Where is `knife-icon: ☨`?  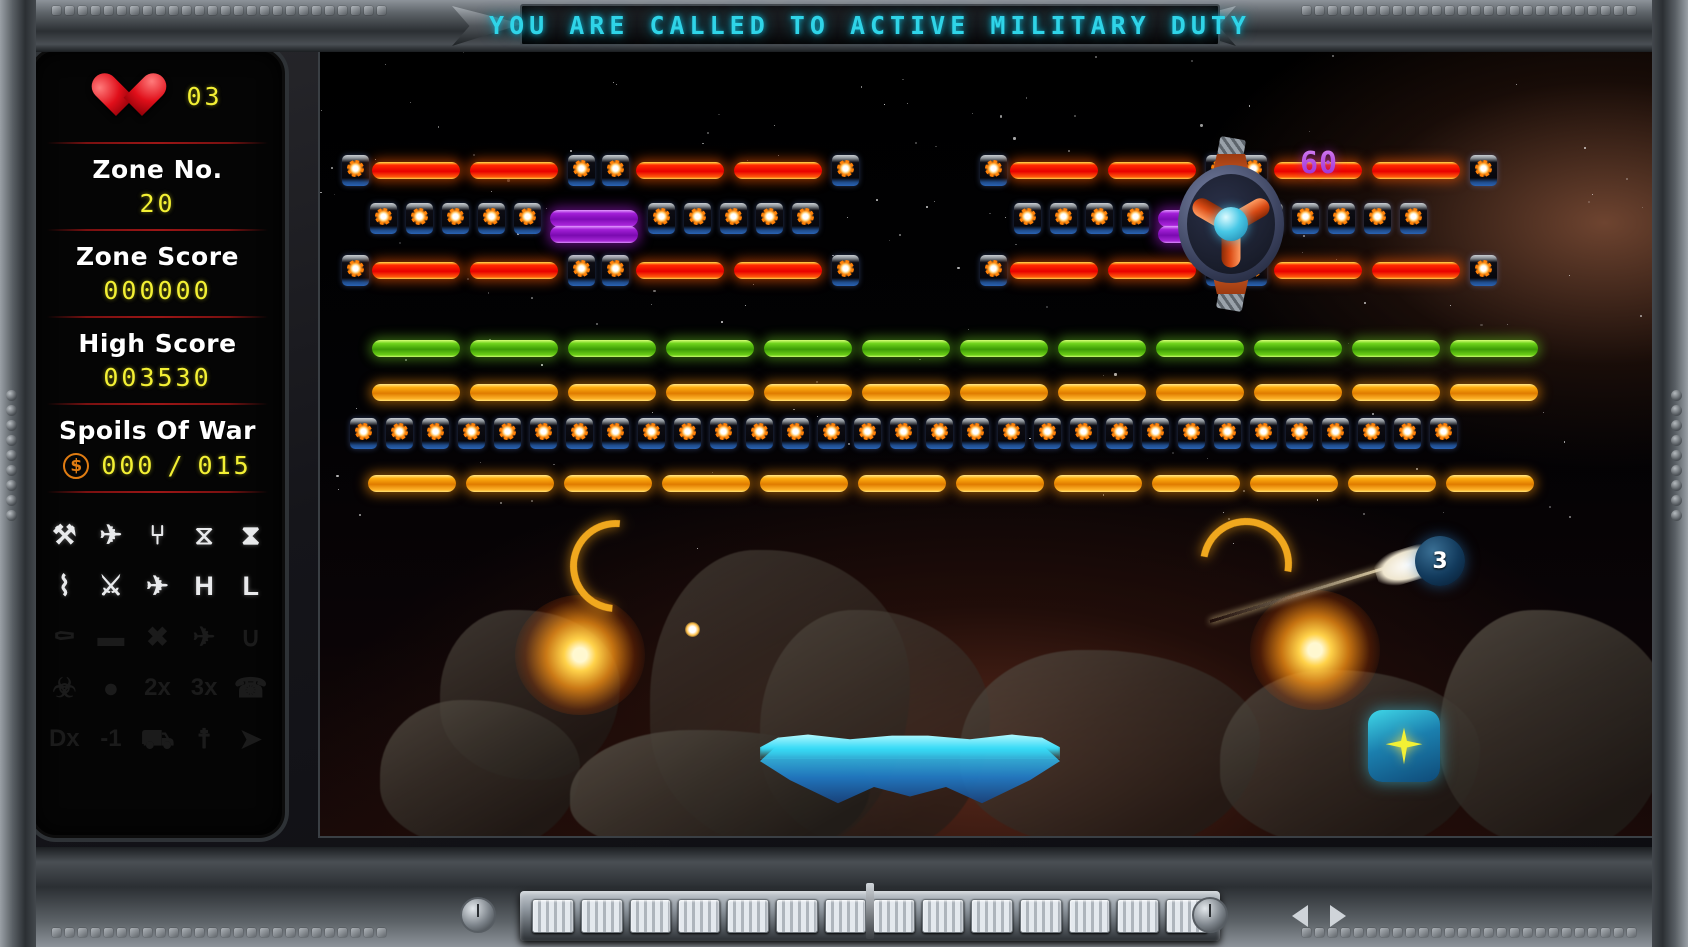
knife-icon: ☨ is located at coordinates (204, 739).